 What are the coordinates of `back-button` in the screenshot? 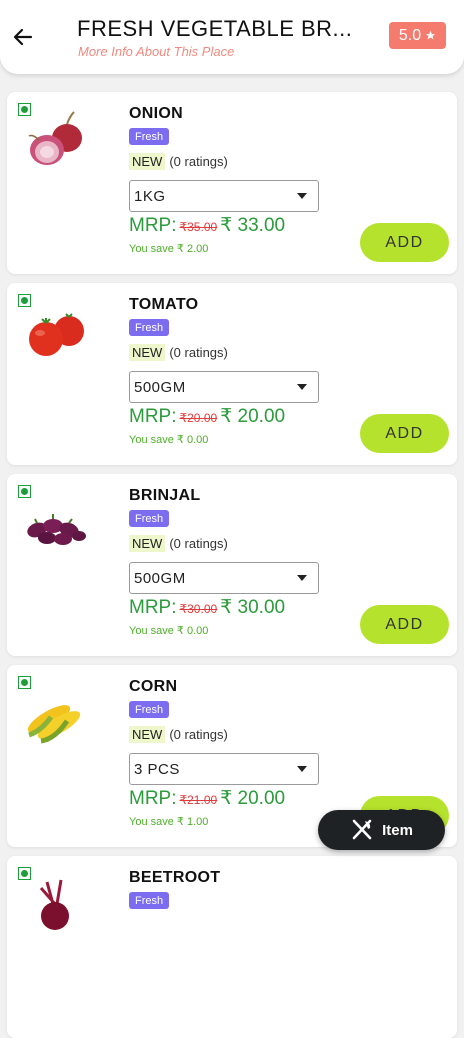 It's located at (23, 37).